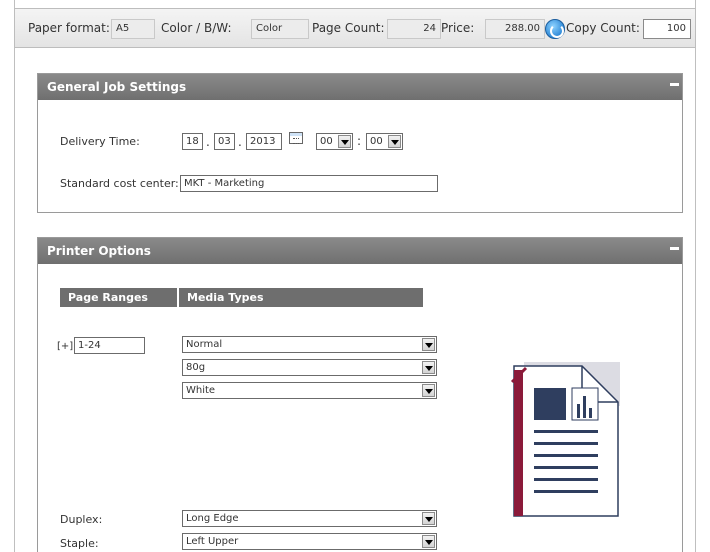 The width and height of the screenshot is (710, 552). What do you see at coordinates (348, 28) in the screenshot?
I see `page-count-label: Page Count:` at bounding box center [348, 28].